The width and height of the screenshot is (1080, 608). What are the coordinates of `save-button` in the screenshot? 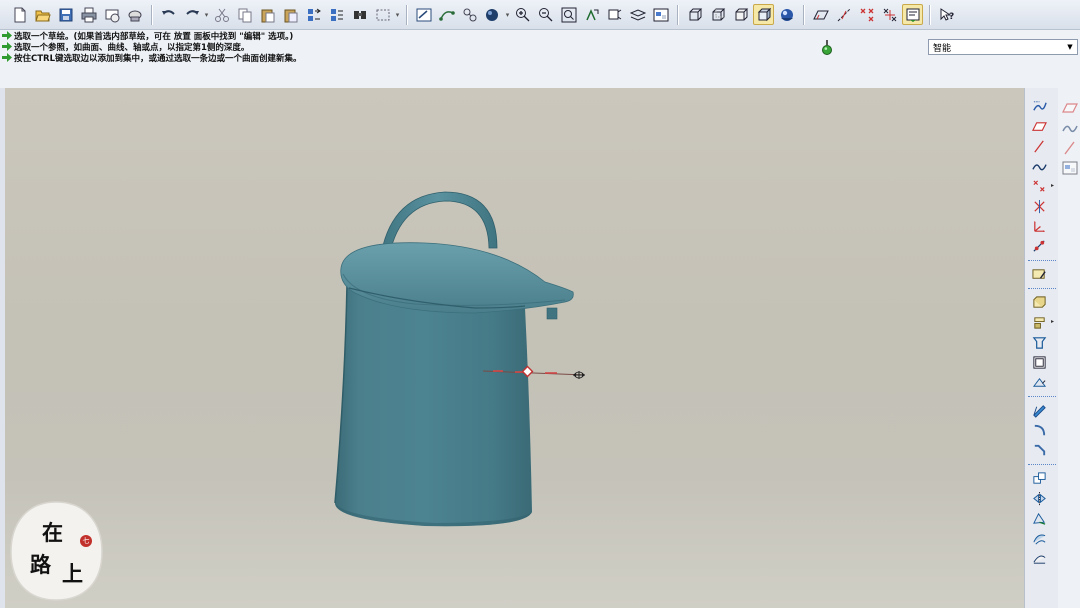 It's located at (65, 14).